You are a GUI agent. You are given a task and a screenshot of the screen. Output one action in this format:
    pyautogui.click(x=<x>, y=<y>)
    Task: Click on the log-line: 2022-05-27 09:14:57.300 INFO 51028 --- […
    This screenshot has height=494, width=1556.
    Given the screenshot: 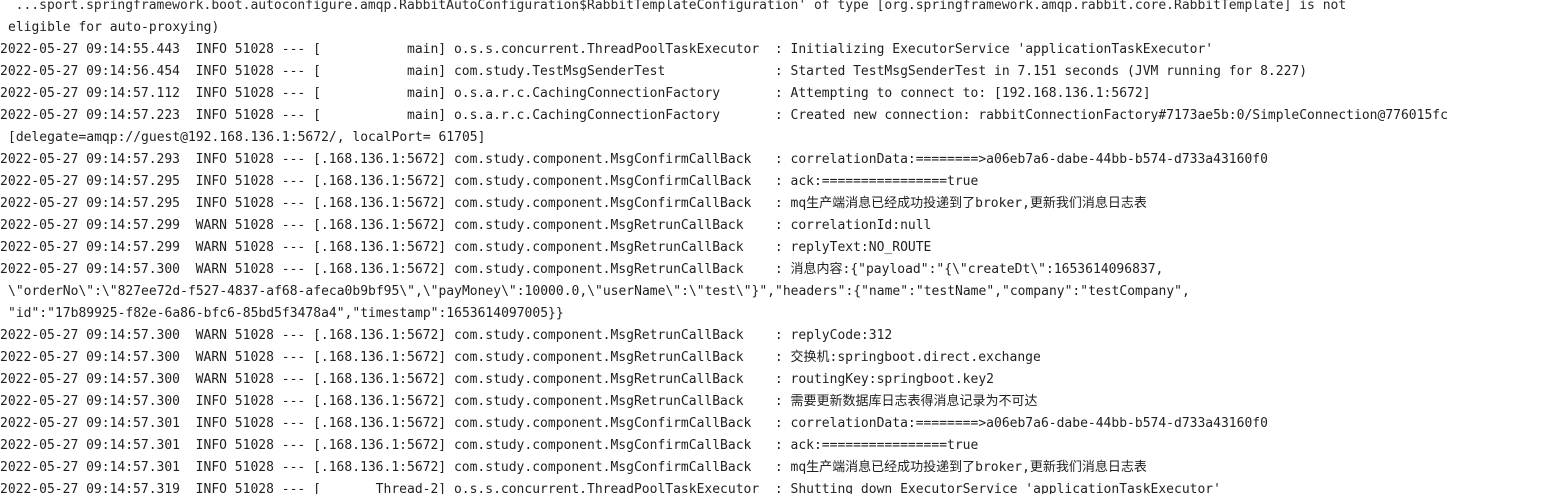 What is the action you would take?
    pyautogui.click(x=519, y=401)
    